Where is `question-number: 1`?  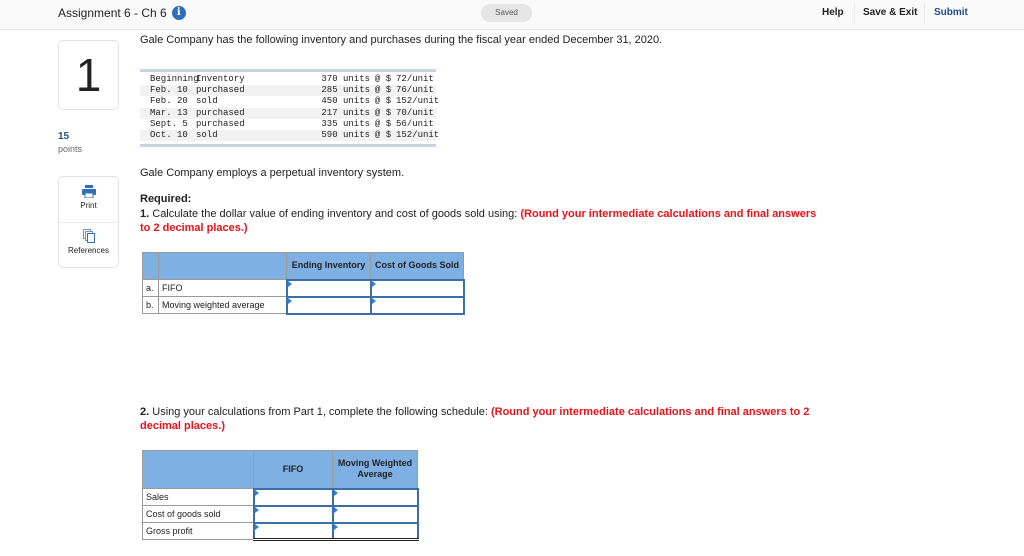
question-number: 1 is located at coordinates (88, 75).